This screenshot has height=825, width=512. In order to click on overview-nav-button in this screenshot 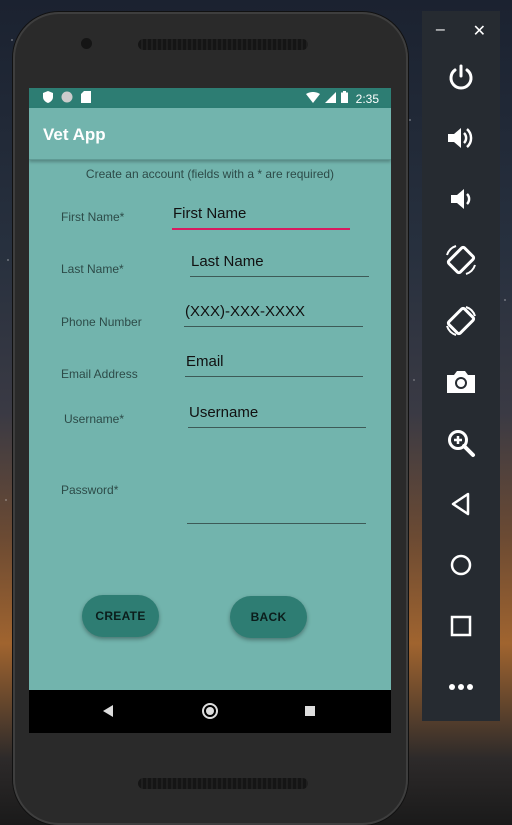, I will do `click(461, 626)`.